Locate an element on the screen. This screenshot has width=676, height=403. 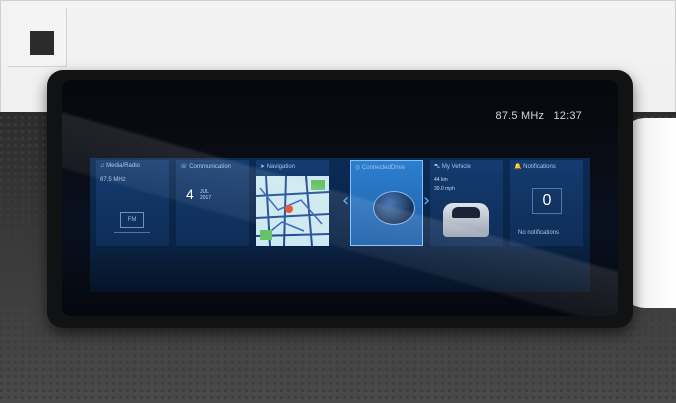
tile-navigation: ➤ Navigation is located at coordinates (292, 203).